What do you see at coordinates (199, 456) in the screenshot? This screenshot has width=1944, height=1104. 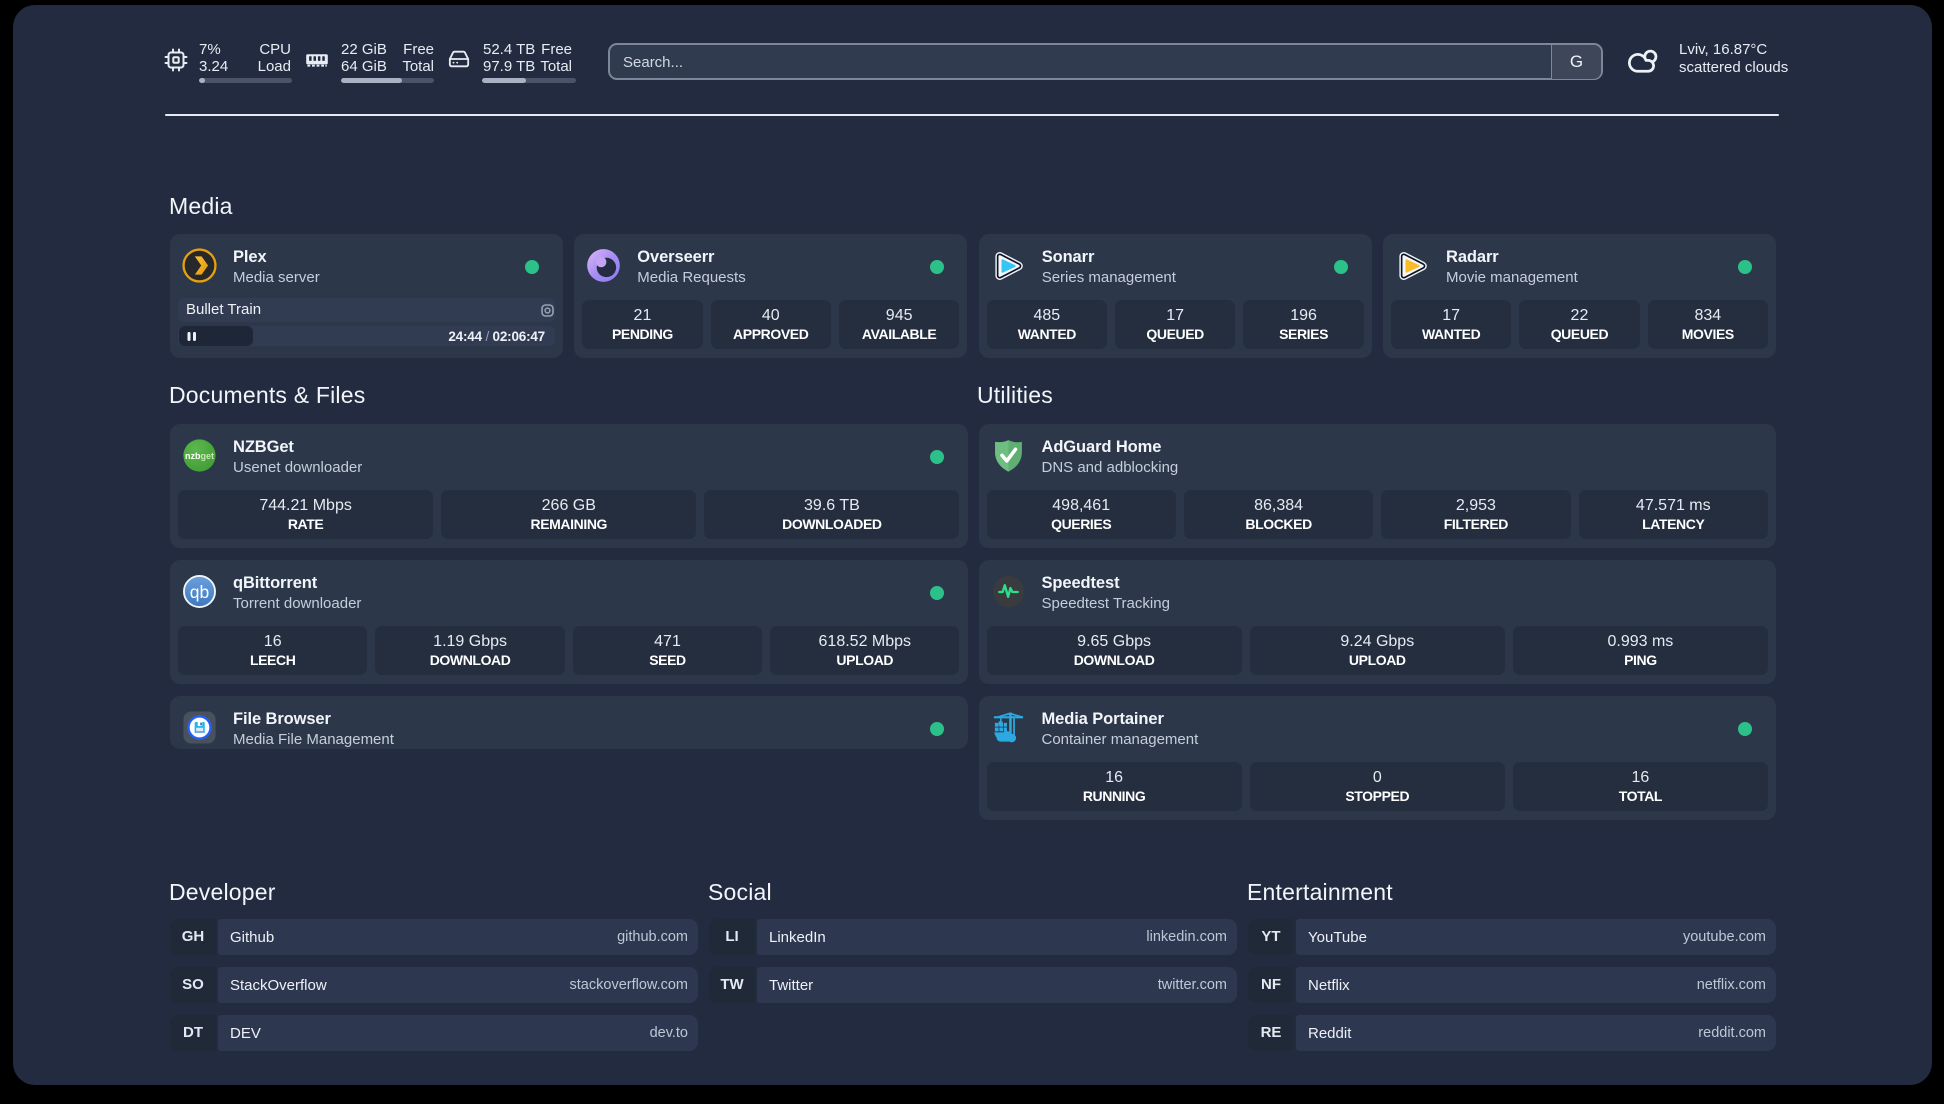 I see `svg-text: nzbget` at bounding box center [199, 456].